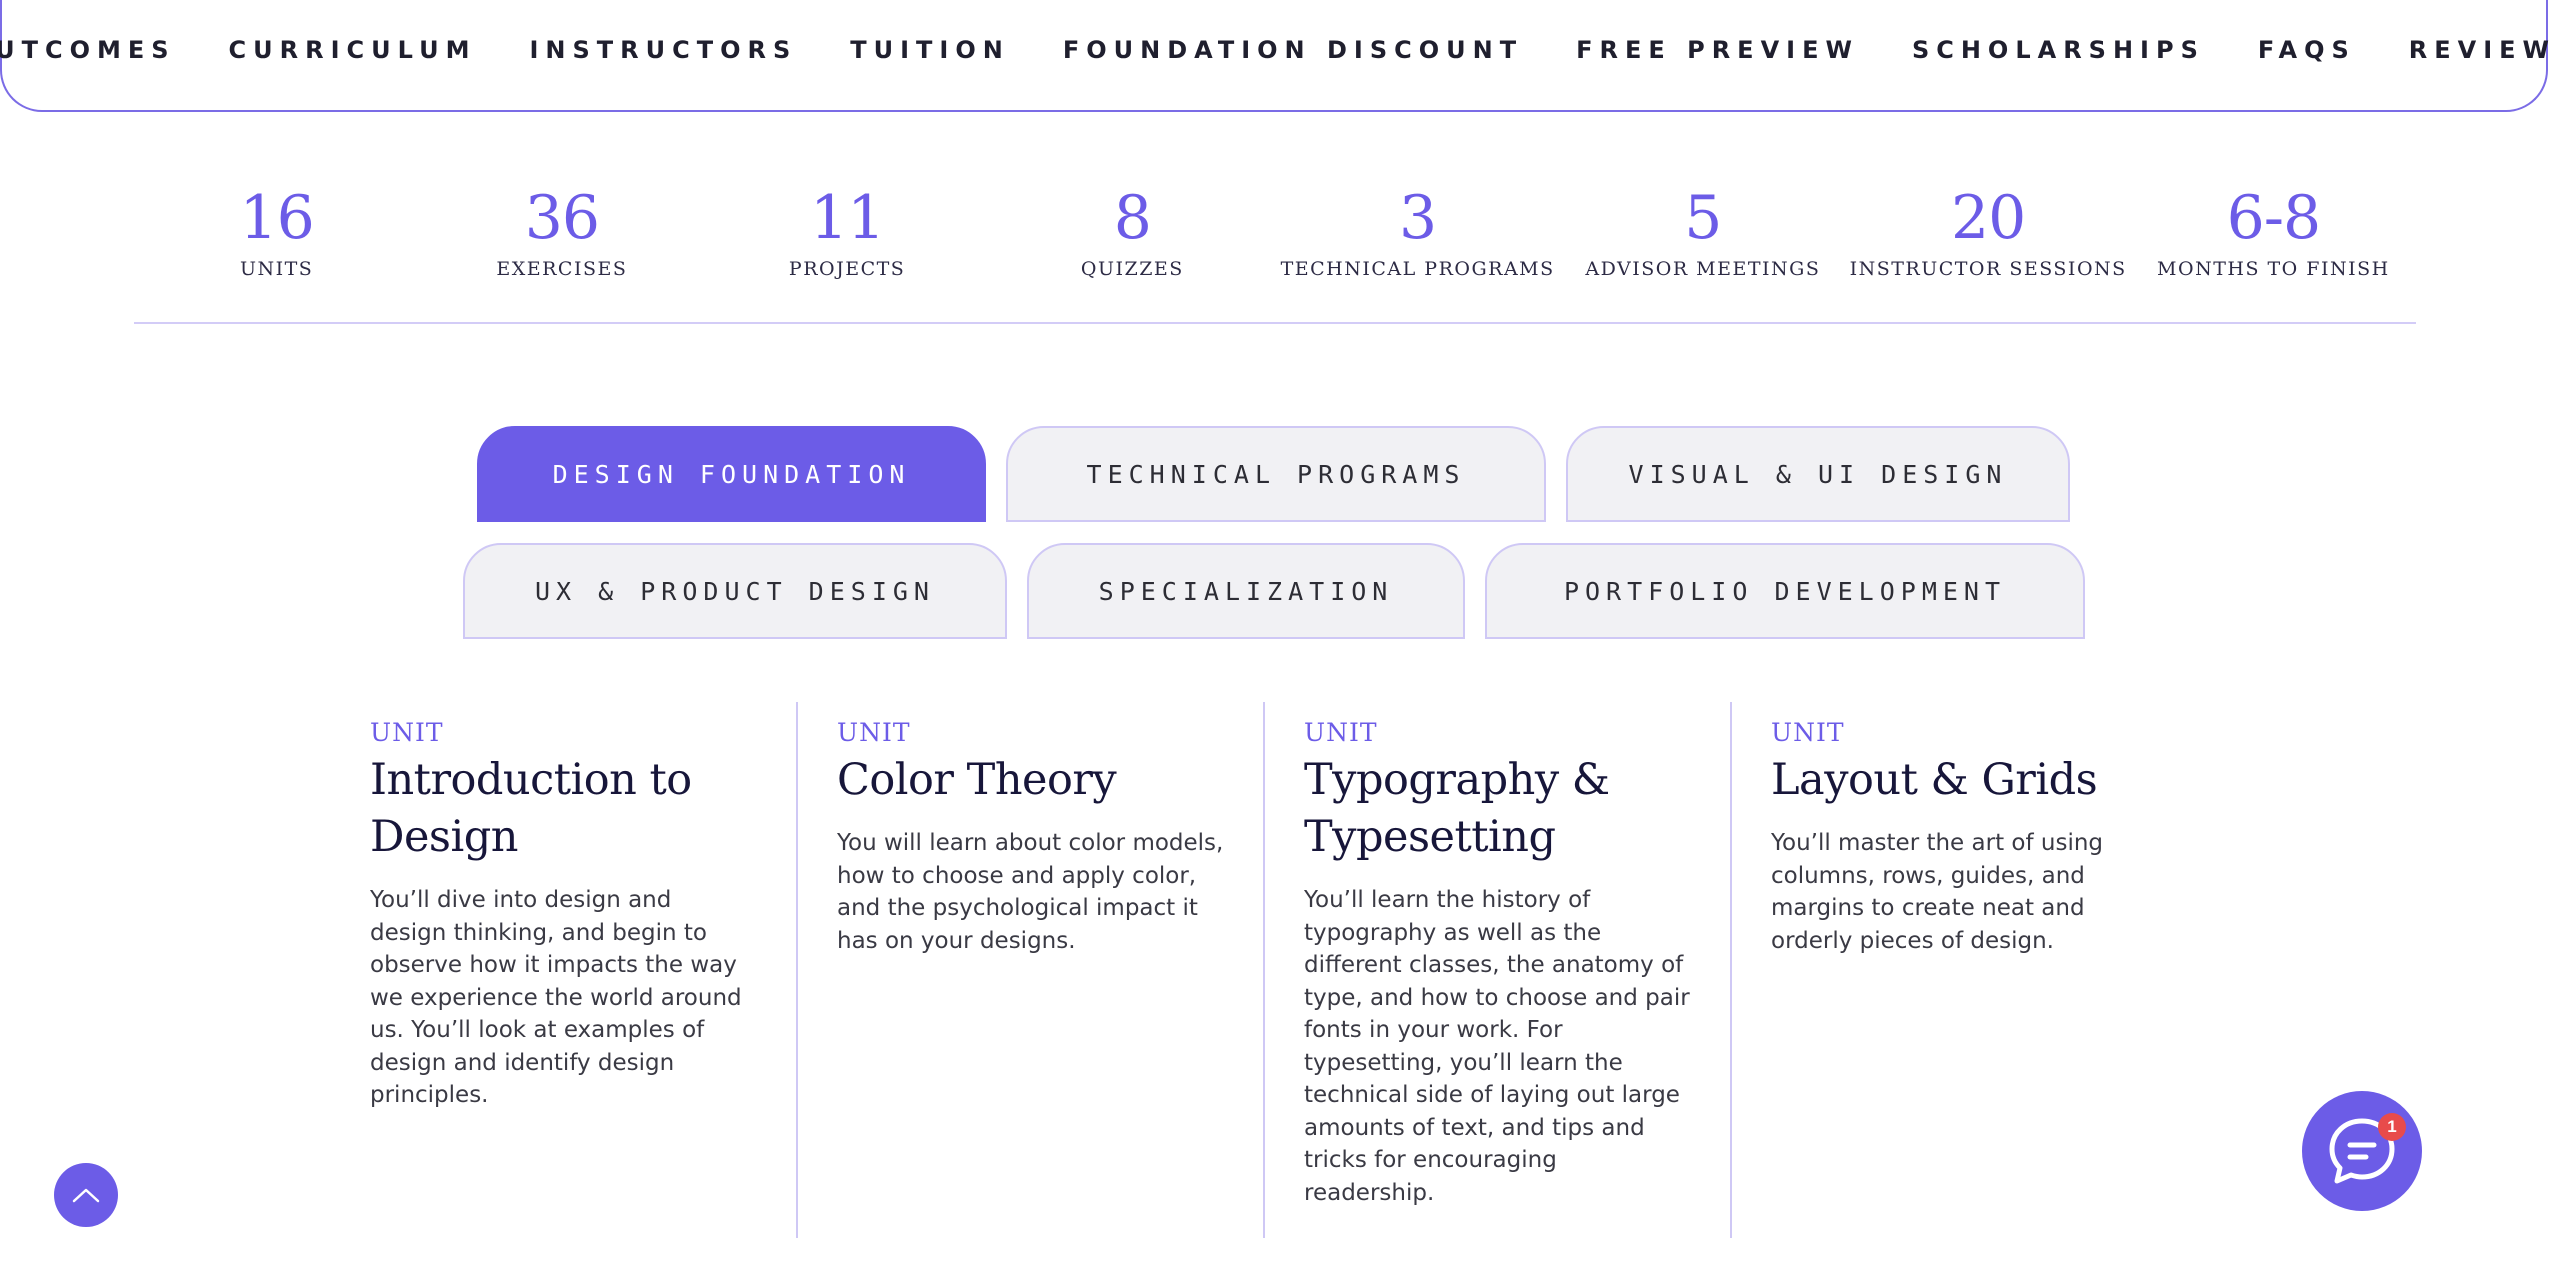 This screenshot has width=2550, height=1286. Describe the element at coordinates (562, 218) in the screenshot. I see `stat-value: 36` at that location.